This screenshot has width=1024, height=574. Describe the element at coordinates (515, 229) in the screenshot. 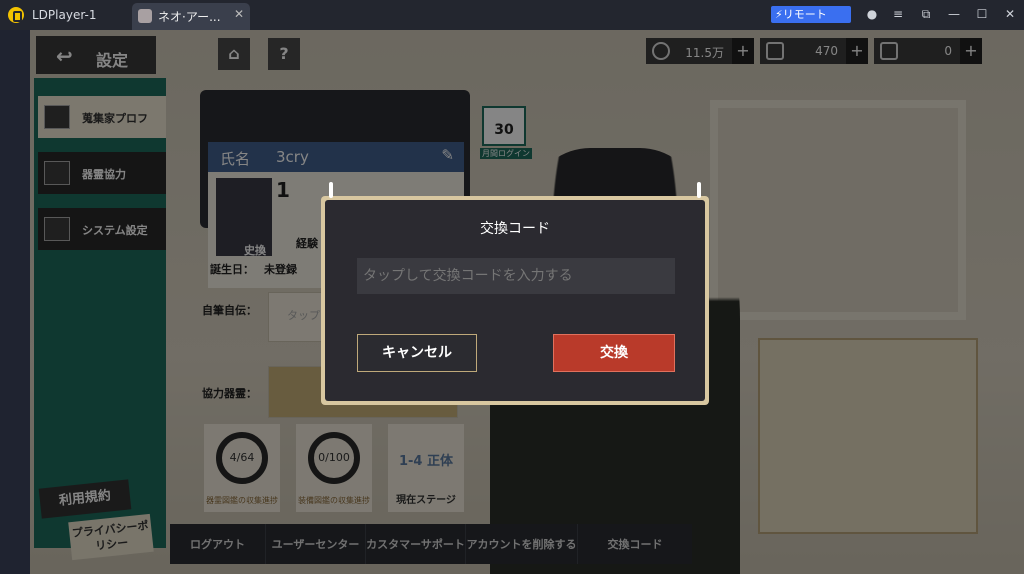

I see `dialog-title: 交換コード` at that location.